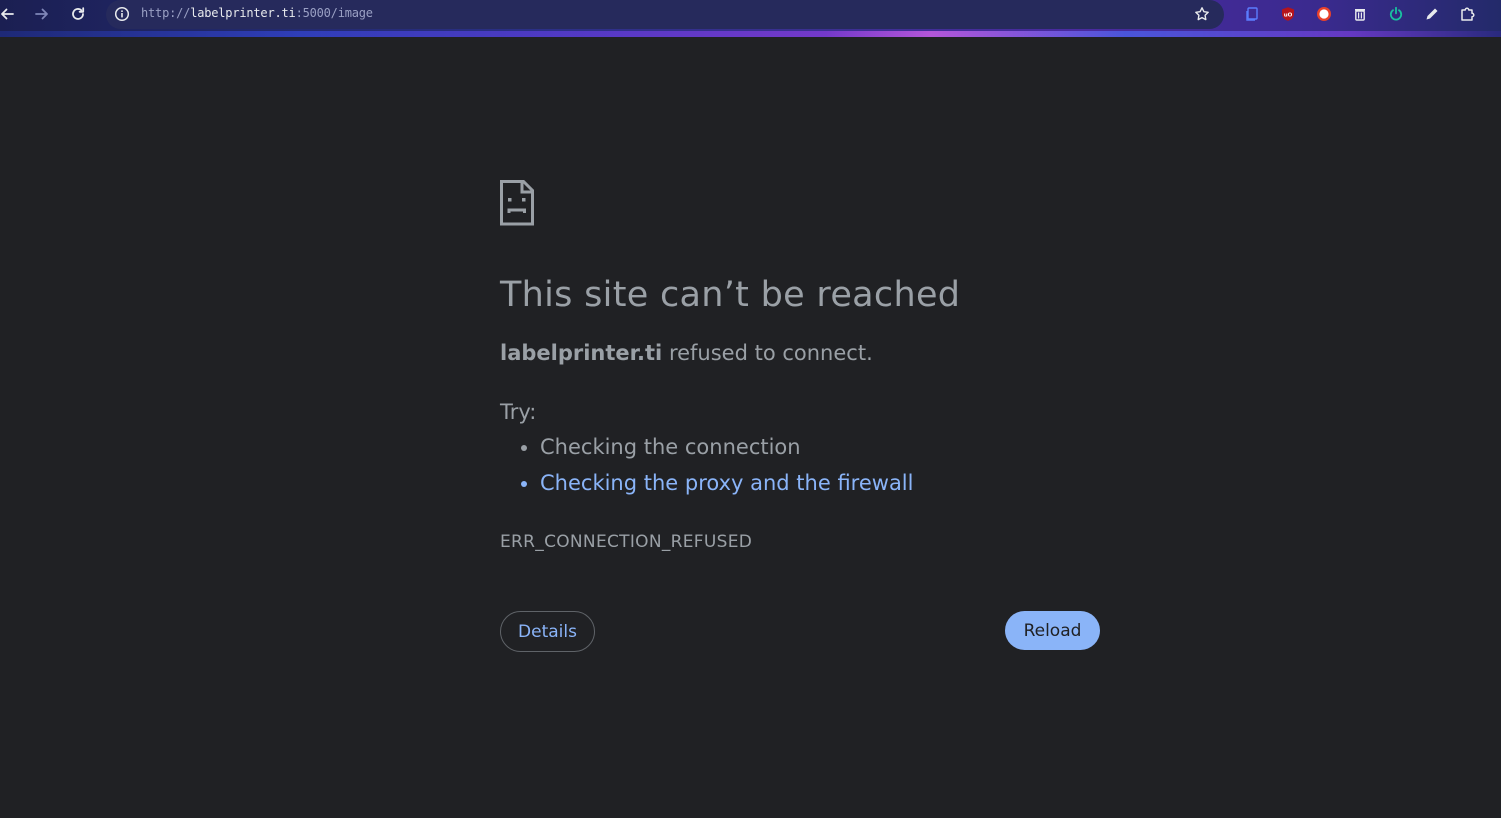 Image resolution: width=1501 pixels, height=818 pixels. What do you see at coordinates (1252, 14) in the screenshot?
I see `copy-ext-icon` at bounding box center [1252, 14].